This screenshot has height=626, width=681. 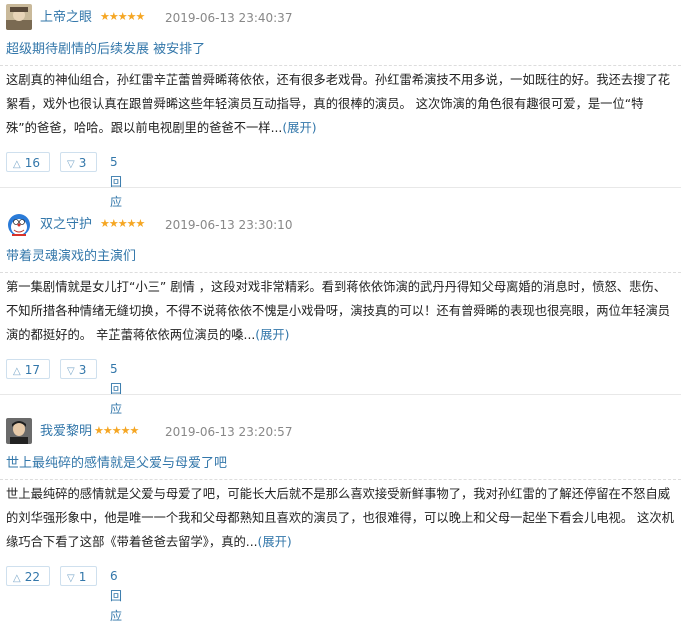 I want to click on review-header: 我爱黎明 ★★★★★ 2019-06-13 23:20:57, so click(x=343, y=432).